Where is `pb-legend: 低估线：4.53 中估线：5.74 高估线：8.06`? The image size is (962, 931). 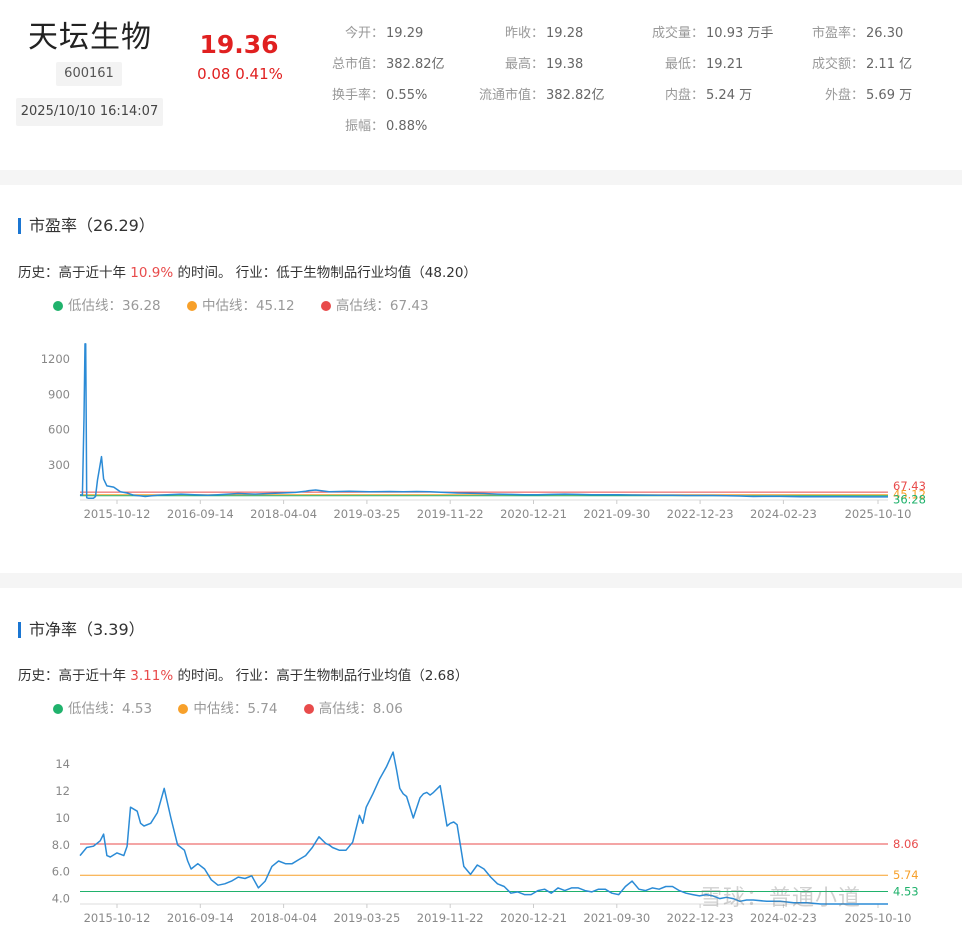 pb-legend: 低估线：4.53 中估线：5.74 高估线：8.06 is located at coordinates (239, 707).